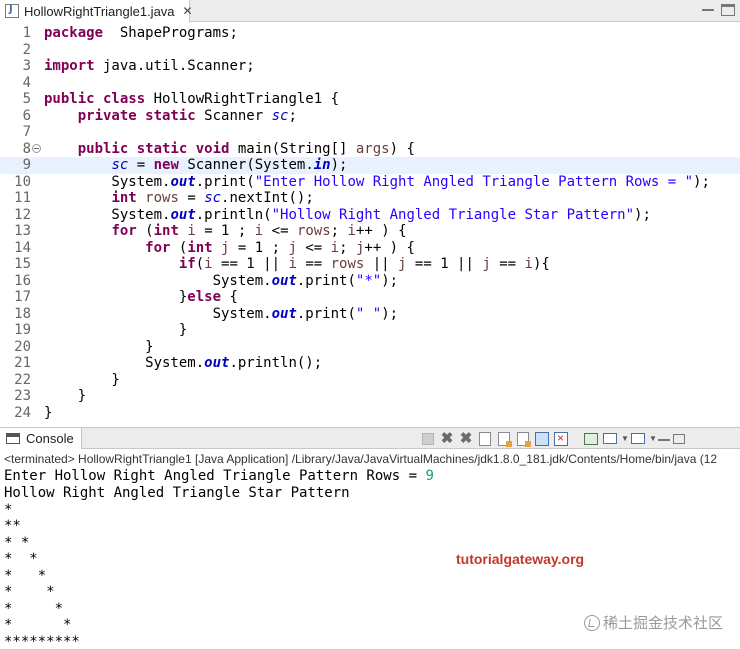 Image resolution: width=740 pixels, height=649 pixels. I want to click on code-token: ){, so click(541, 264).